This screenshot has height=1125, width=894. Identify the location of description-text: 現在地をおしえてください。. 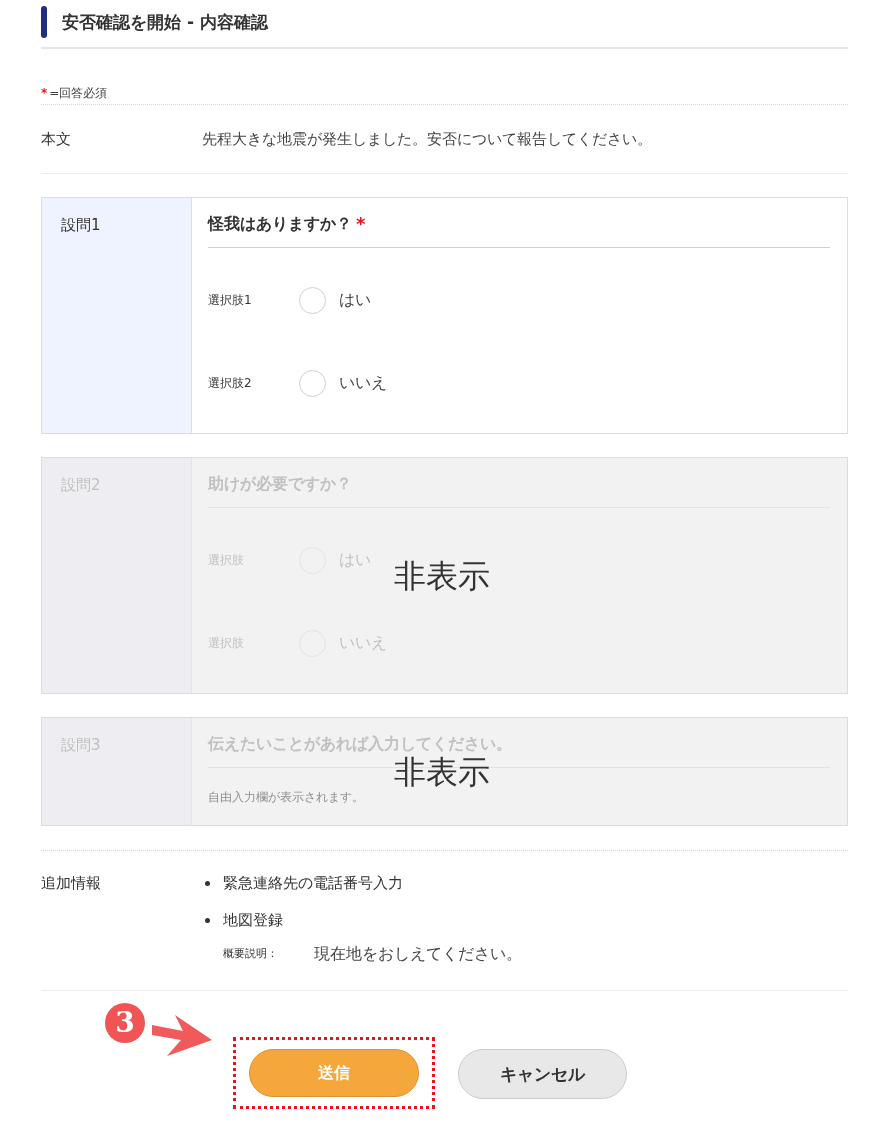
(418, 954).